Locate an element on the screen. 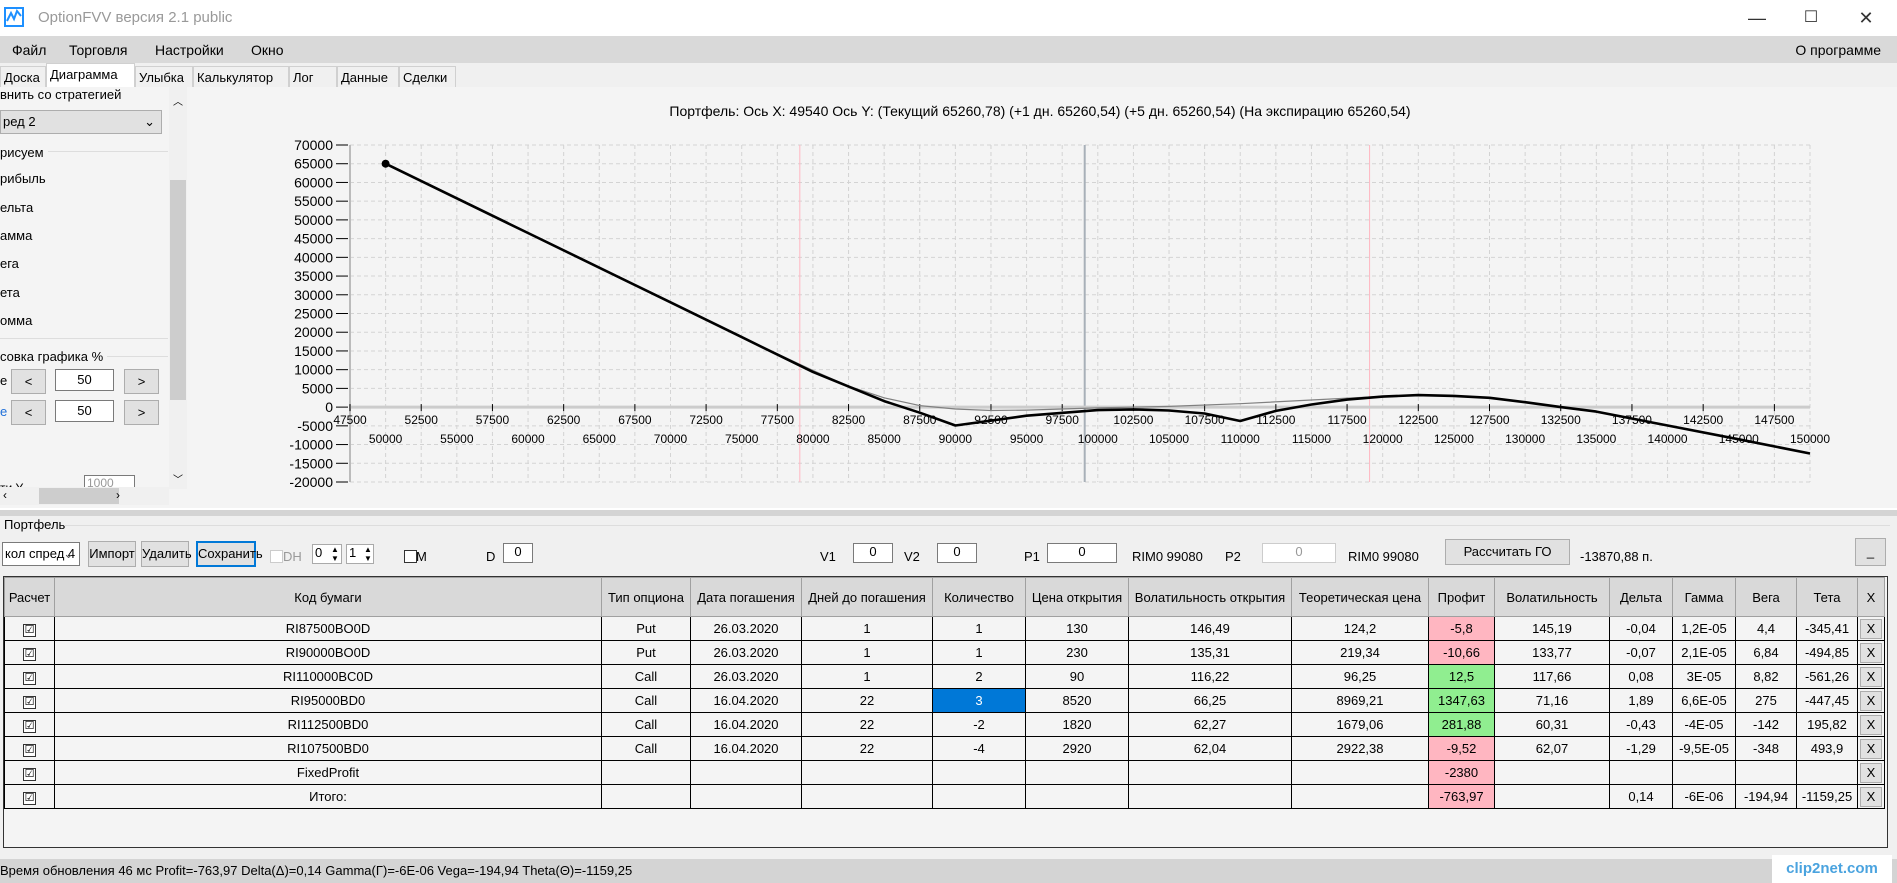  header-days: Дней до погашения is located at coordinates (867, 597).